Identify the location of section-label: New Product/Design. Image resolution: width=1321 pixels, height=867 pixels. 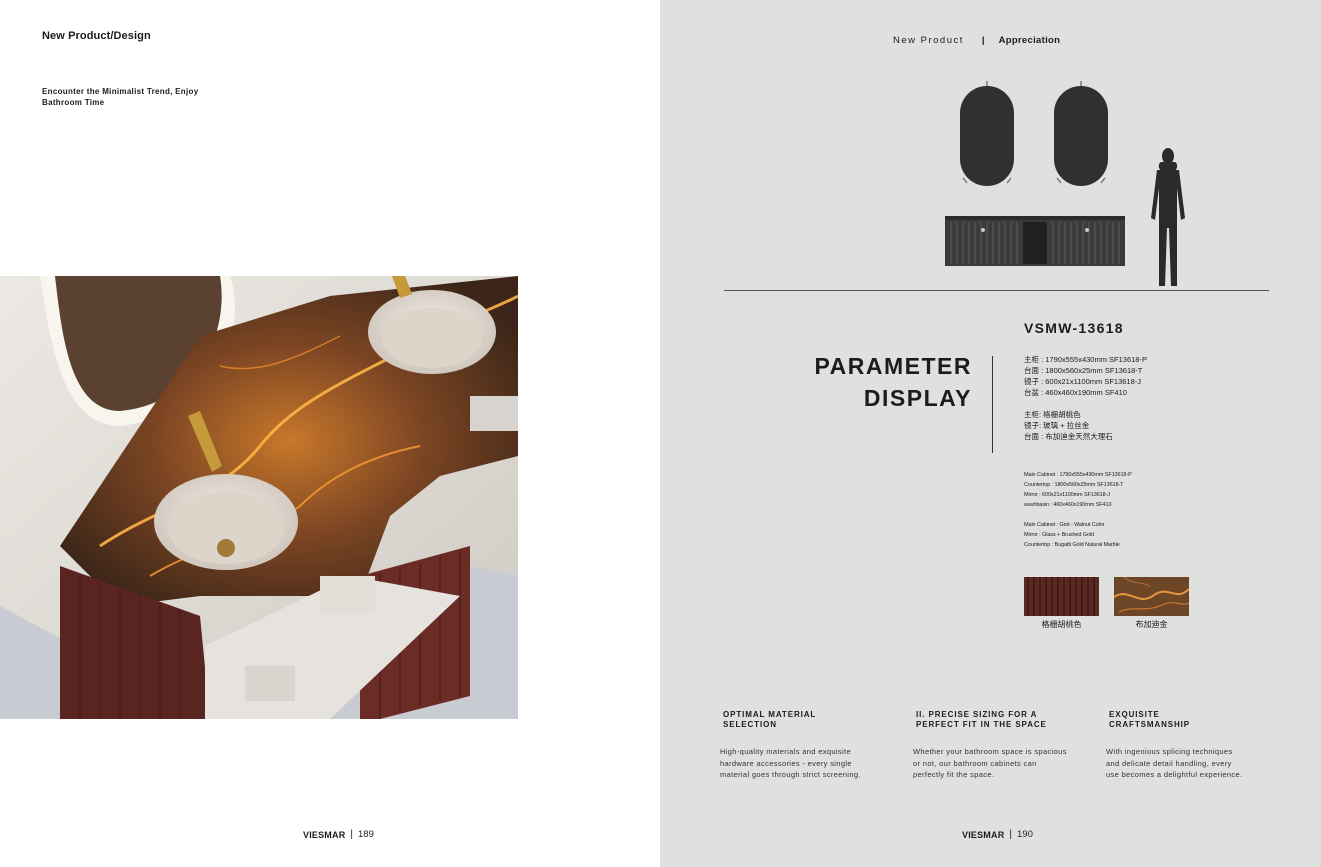
(96, 36).